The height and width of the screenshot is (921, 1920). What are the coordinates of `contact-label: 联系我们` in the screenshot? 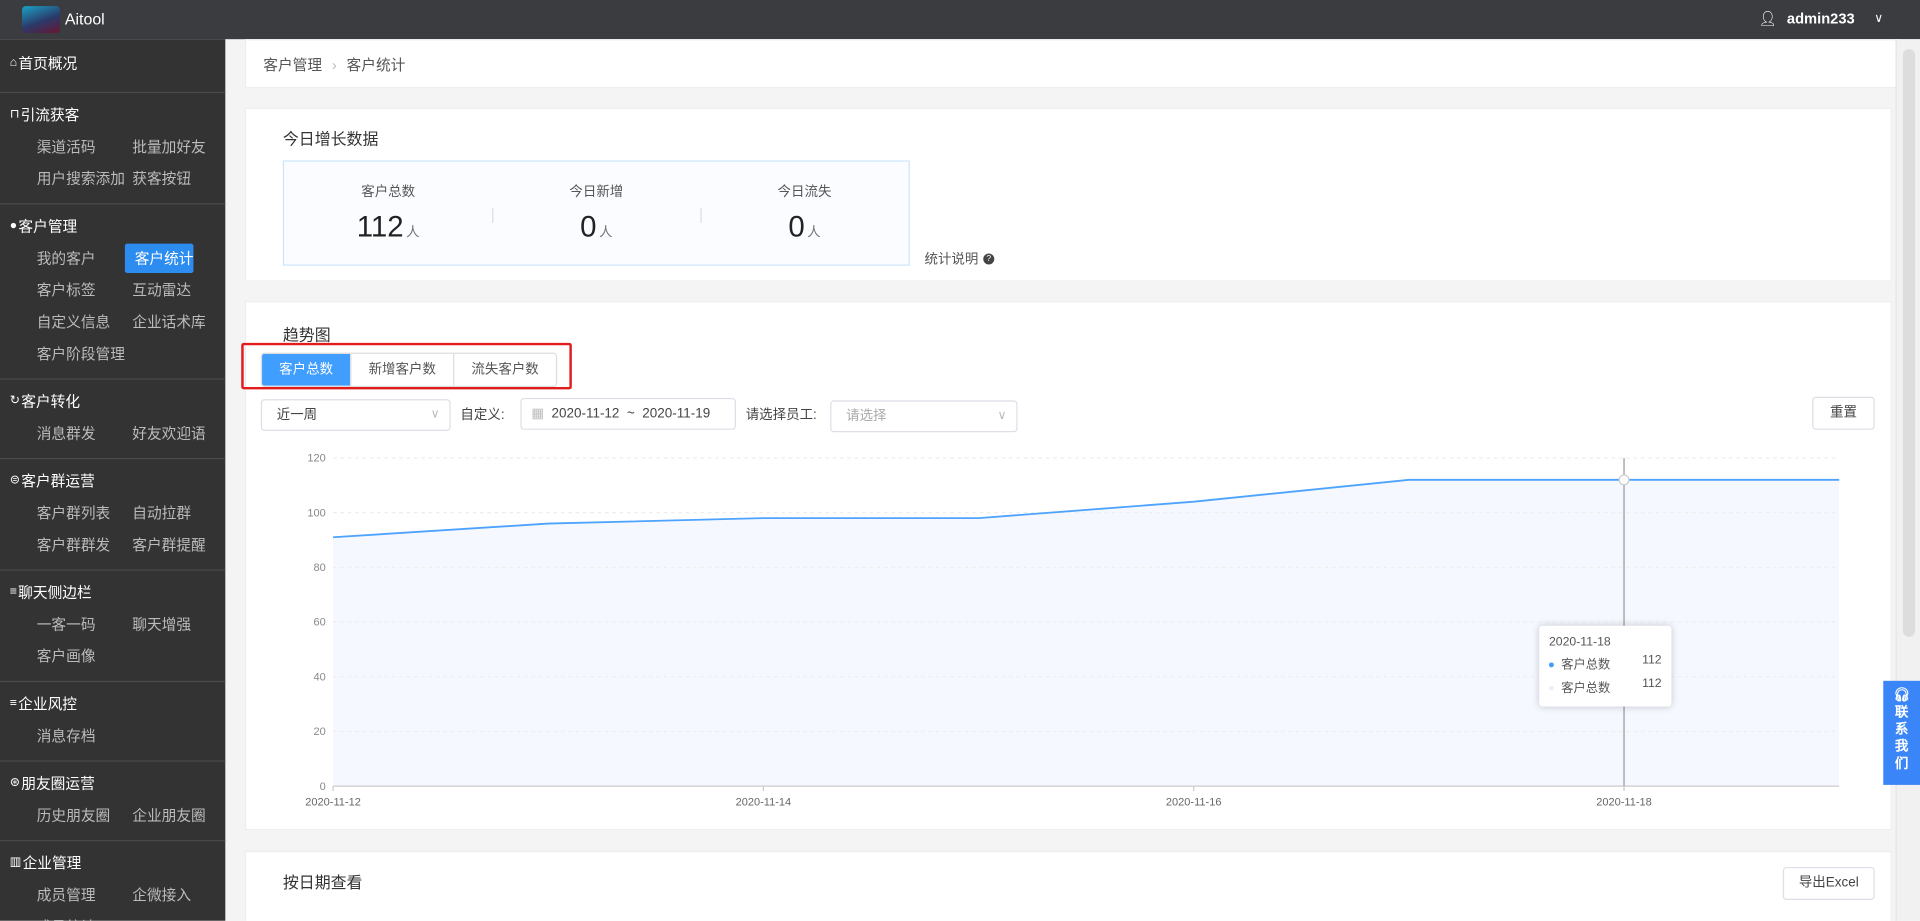 It's located at (1901, 738).